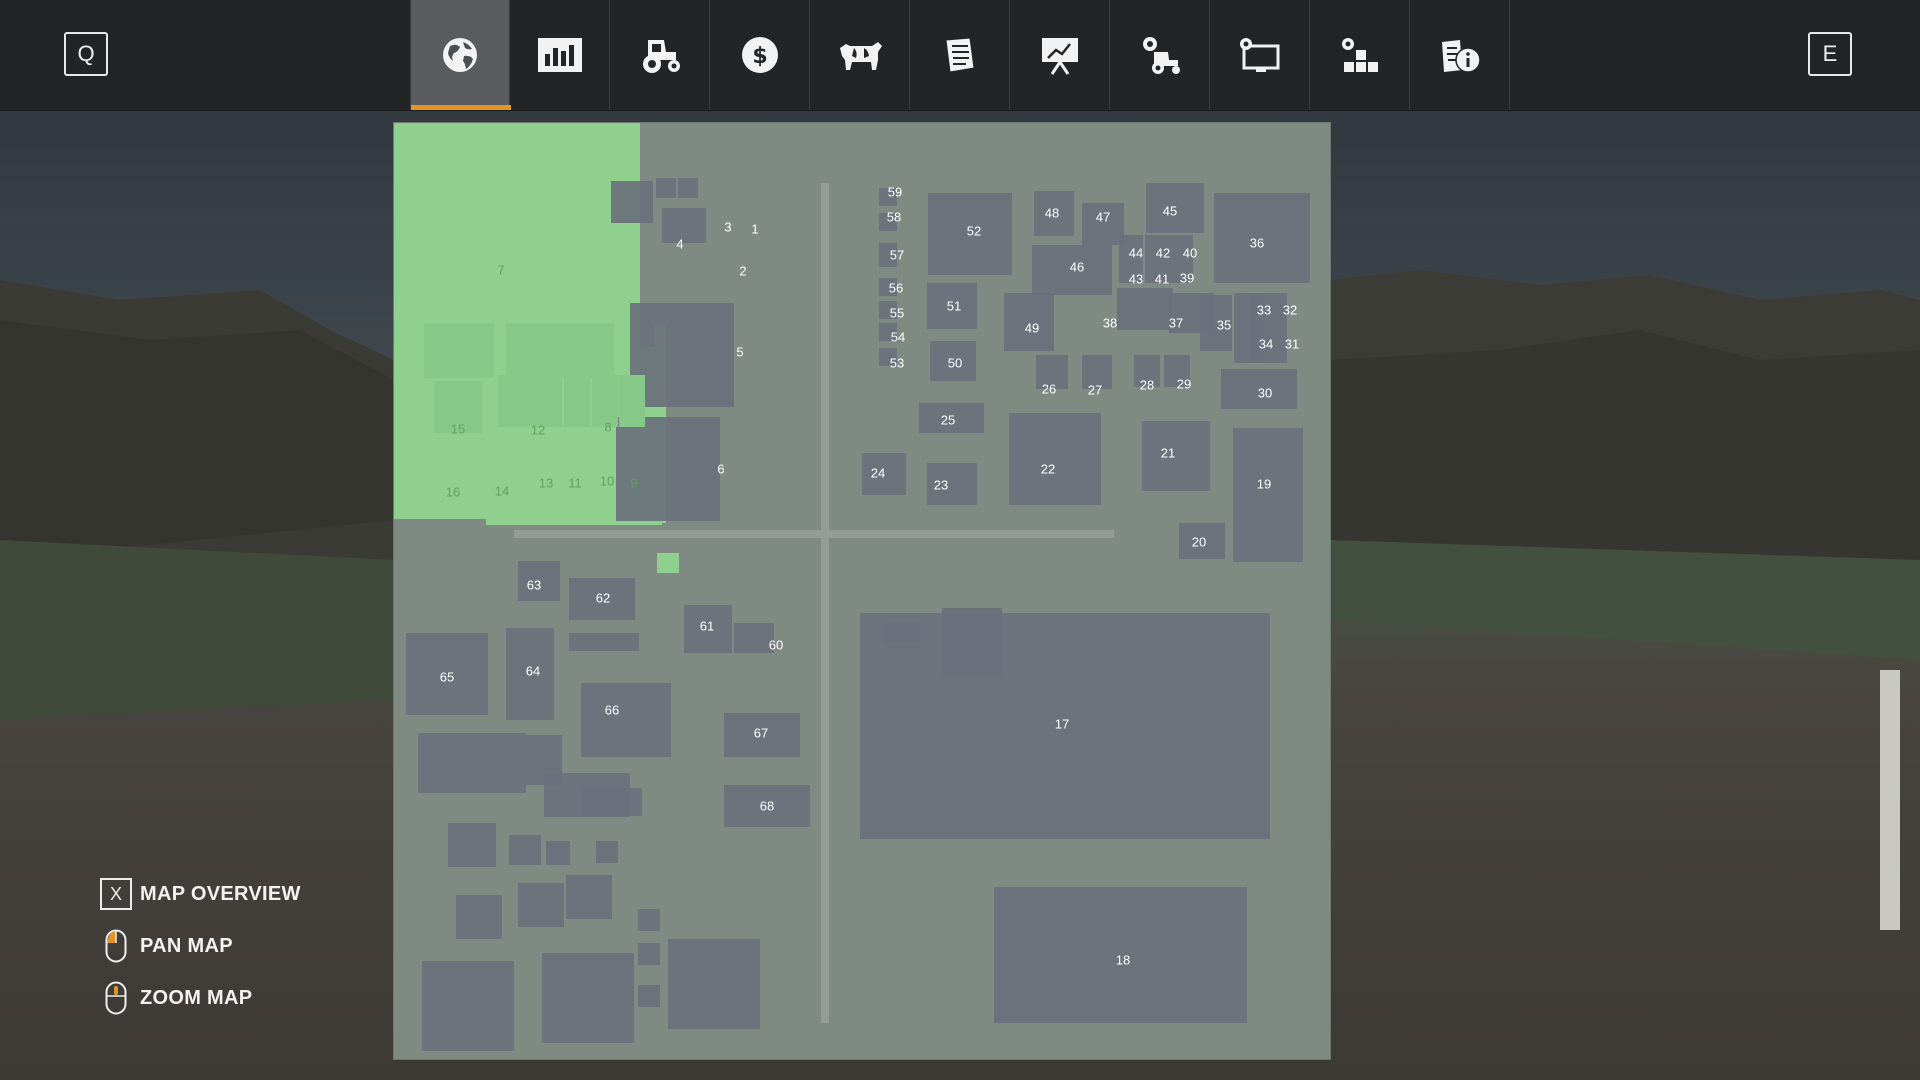 This screenshot has width=1920, height=1080. I want to click on field-label: 7, so click(501, 270).